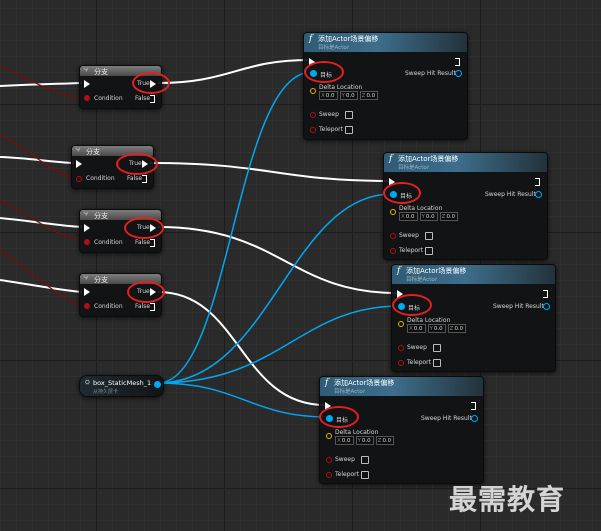 The image size is (601, 531). I want to click on watermark: 最需教育, so click(507, 499).